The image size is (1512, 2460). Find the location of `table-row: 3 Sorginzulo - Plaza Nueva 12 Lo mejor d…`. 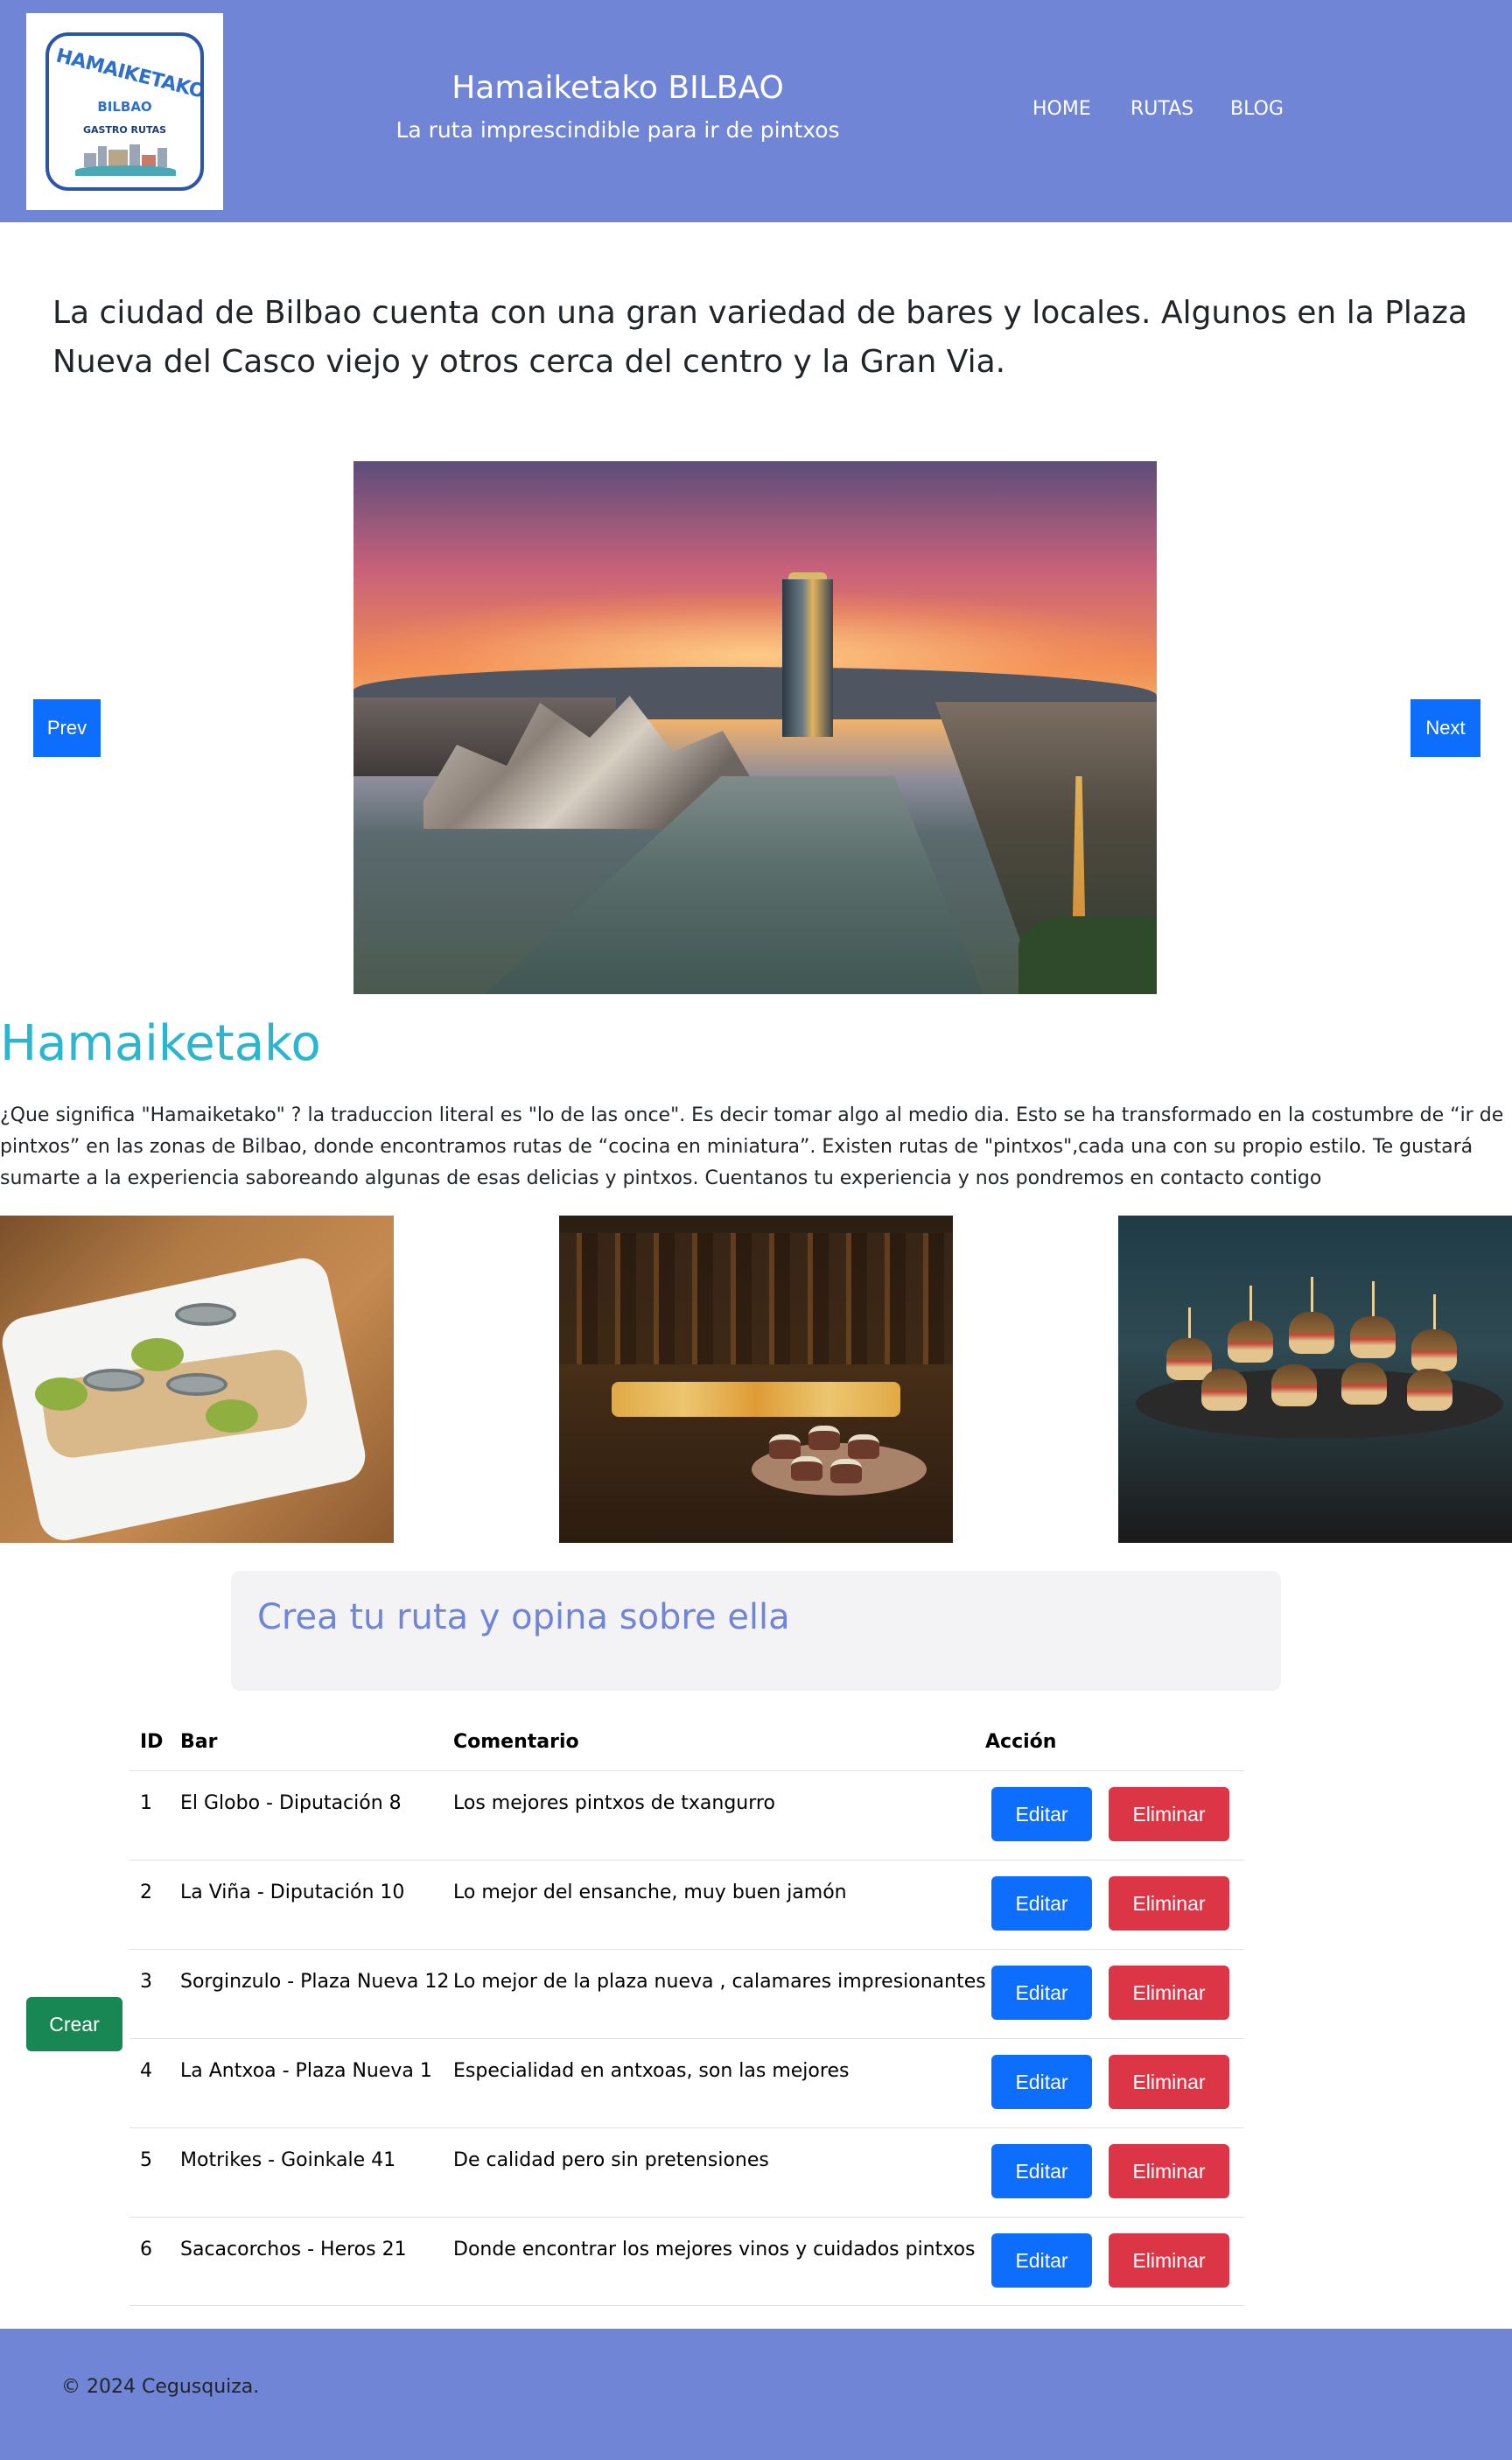

table-row: 3 Sorginzulo - Plaza Nueva 12 Lo mejor d… is located at coordinates (687, 1993).